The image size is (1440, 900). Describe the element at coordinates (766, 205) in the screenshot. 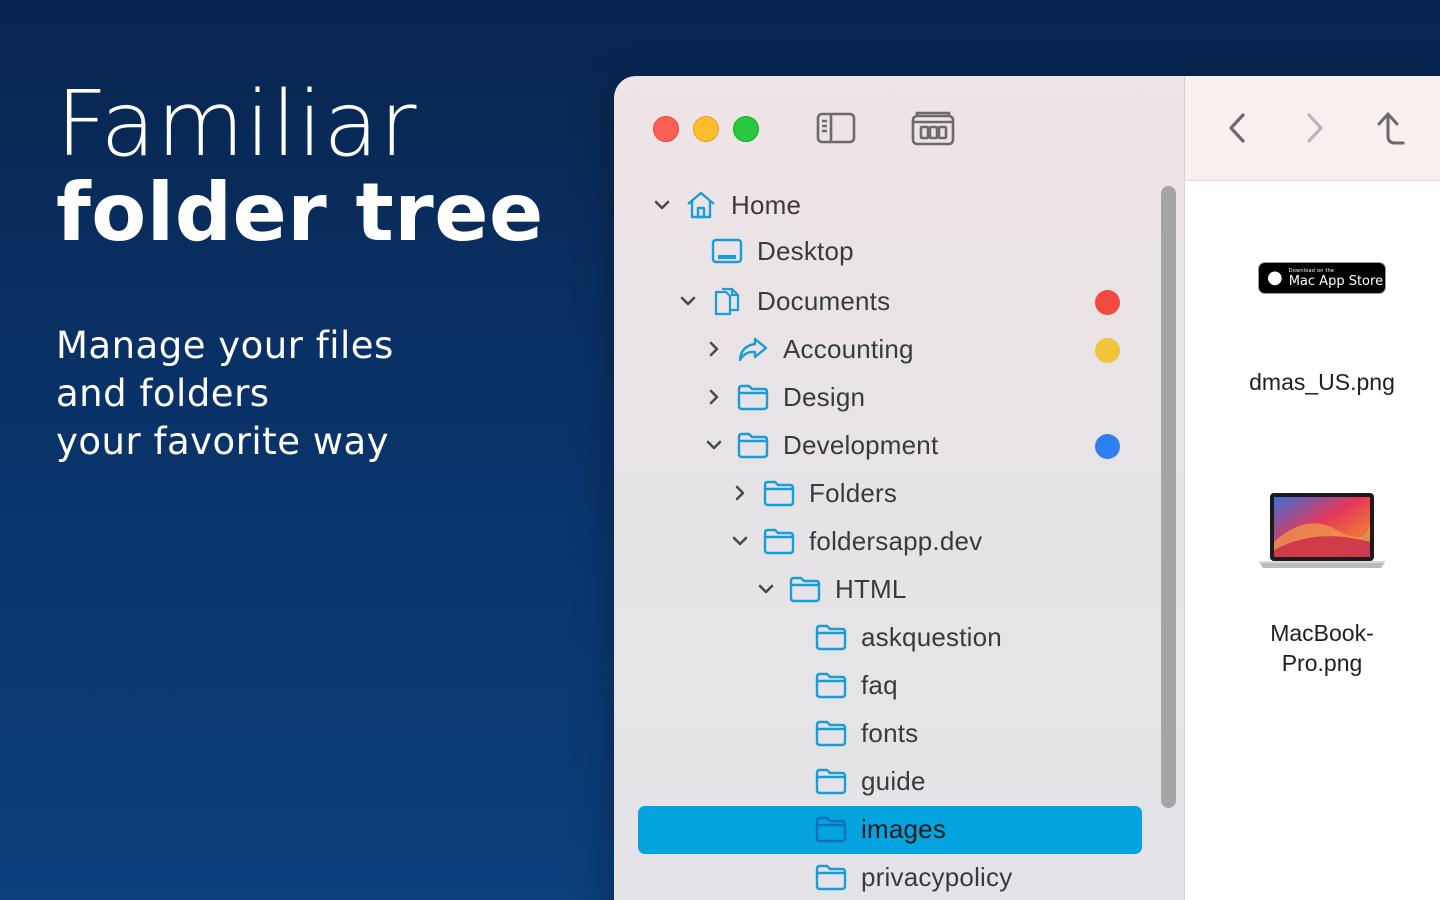

I see `tree-row-label: Home` at that location.